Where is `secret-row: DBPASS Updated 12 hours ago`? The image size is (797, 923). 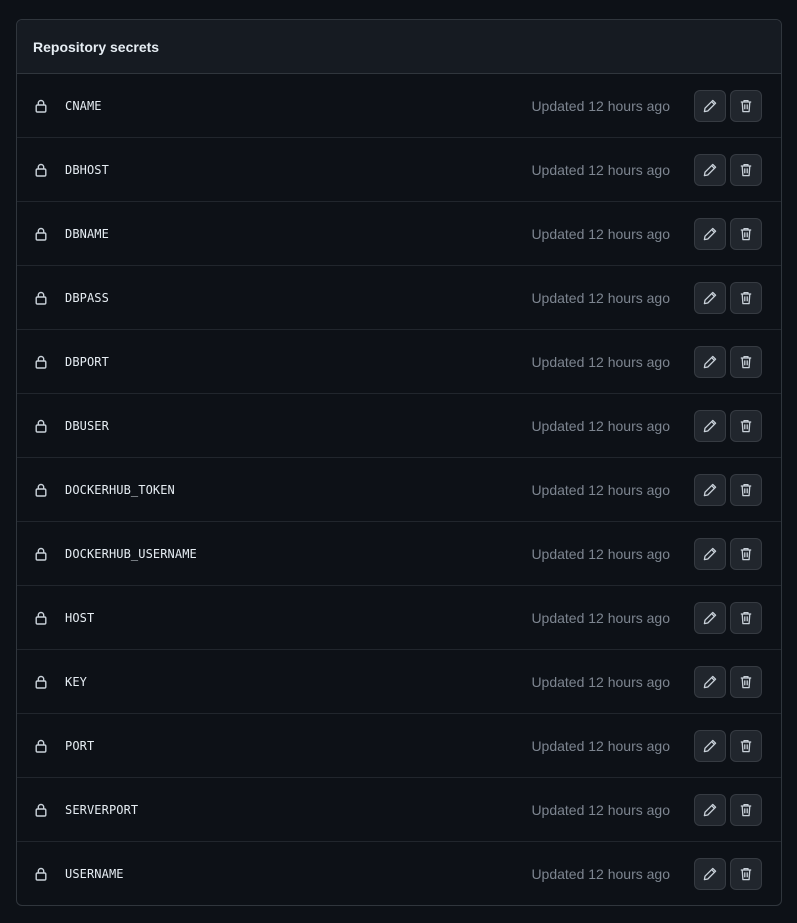 secret-row: DBPASS Updated 12 hours ago is located at coordinates (399, 298).